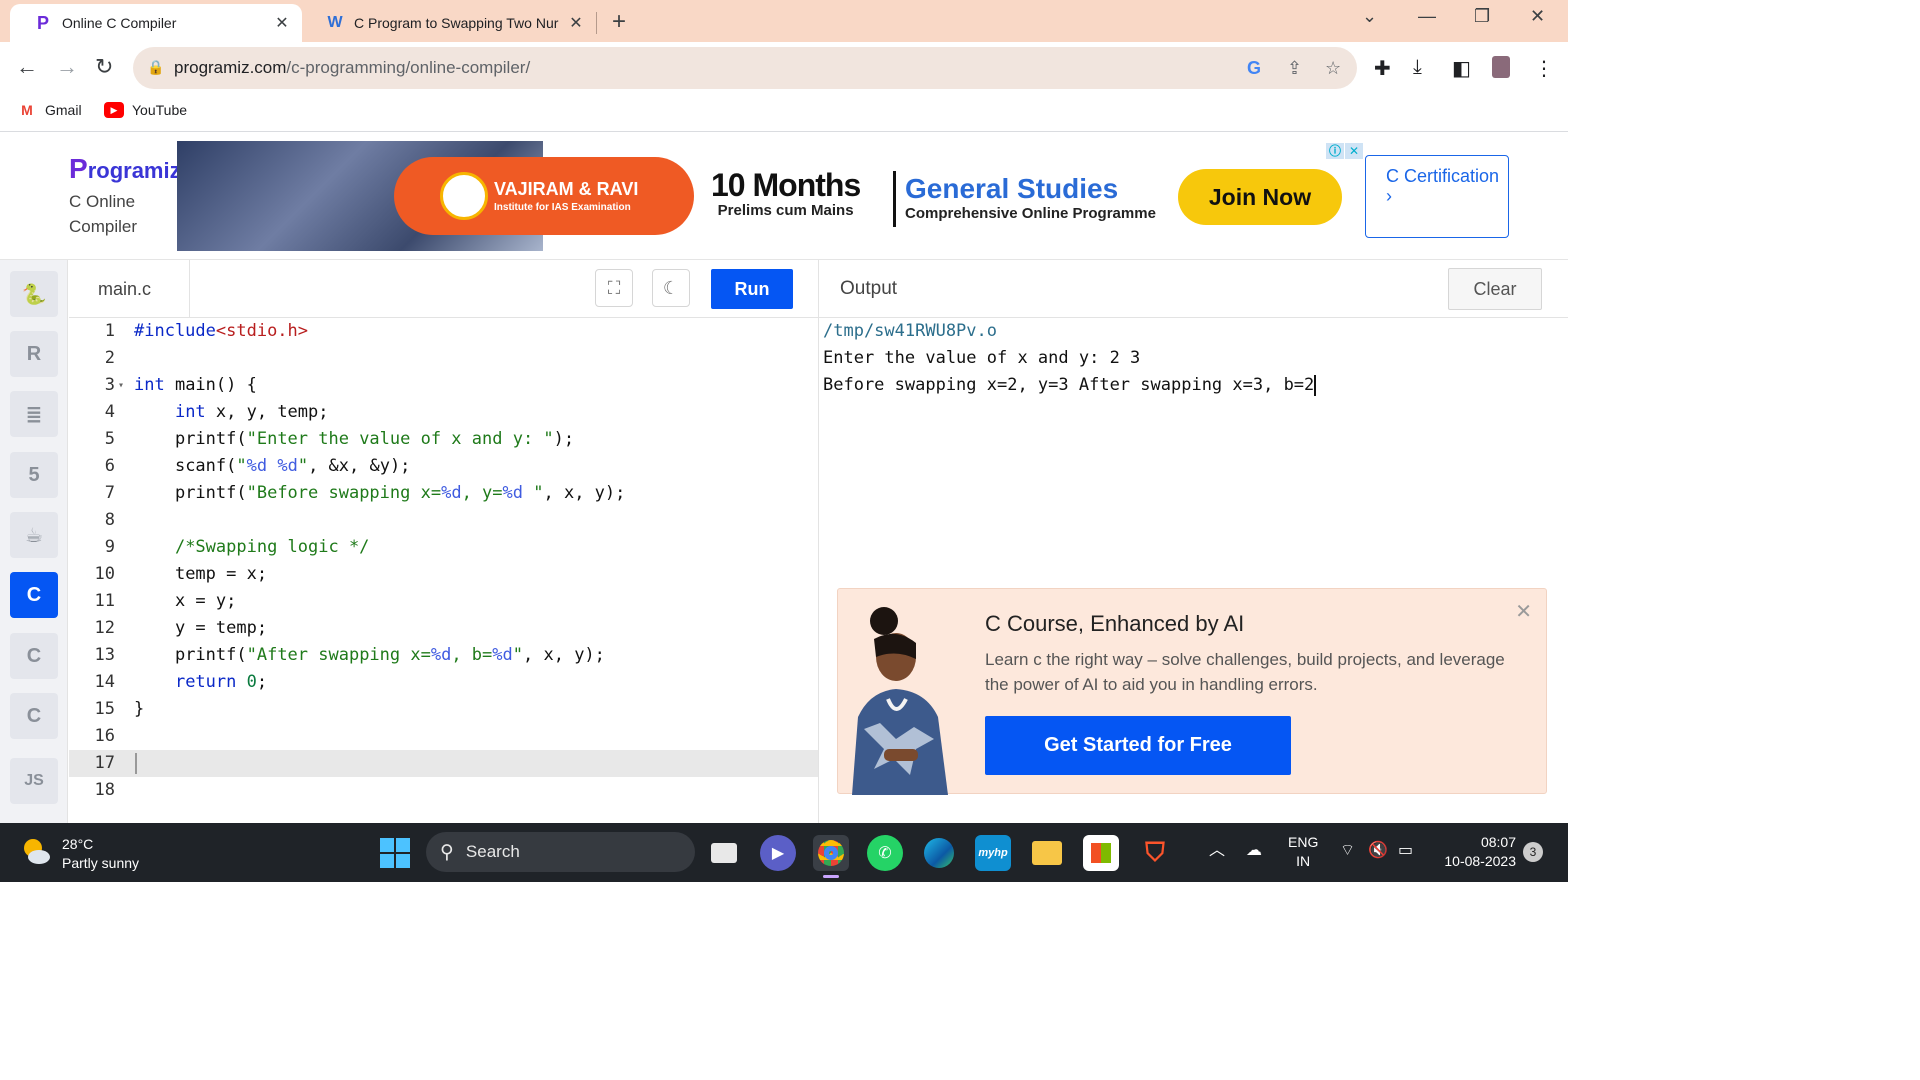 The image size is (1920, 1080). I want to click on bookmark-label: YouTube, so click(160, 110).